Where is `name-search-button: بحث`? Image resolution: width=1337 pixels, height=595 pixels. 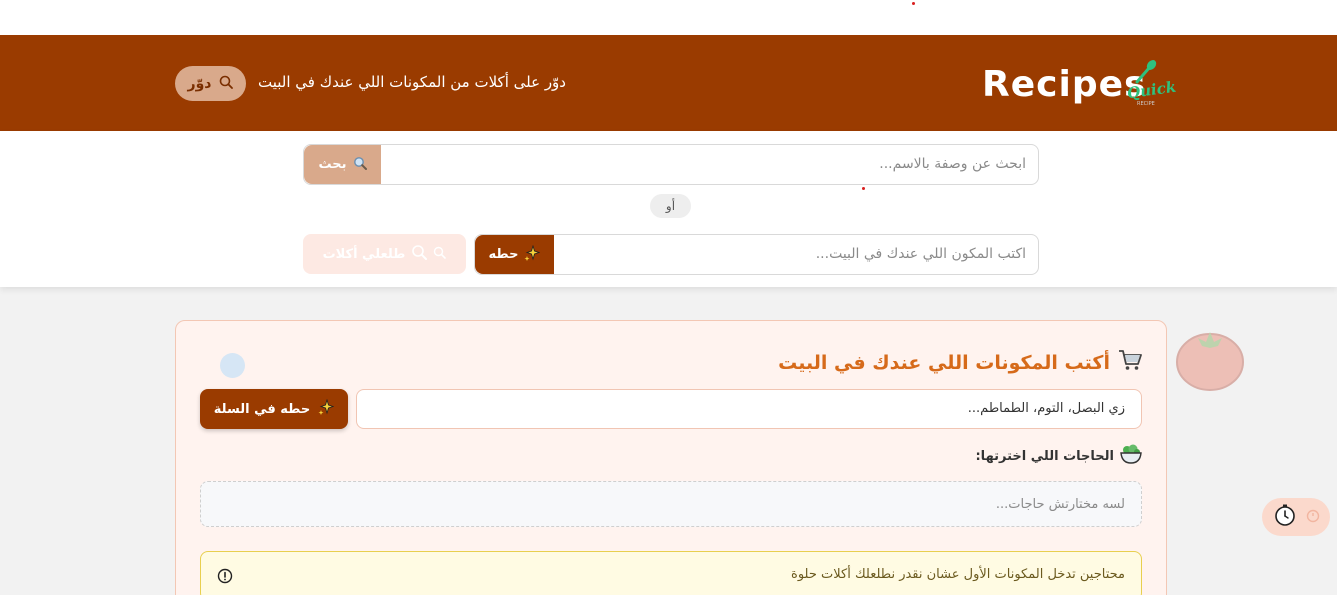 name-search-button: بحث is located at coordinates (342, 164).